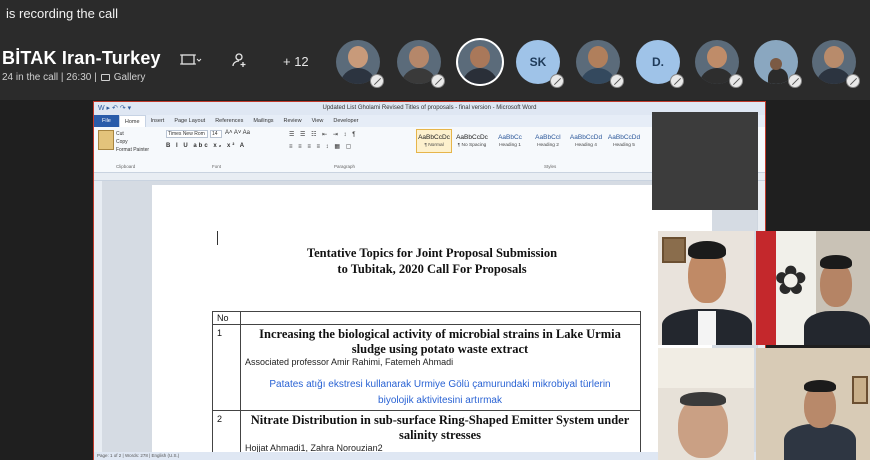  Describe the element at coordinates (586, 141) in the screenshot. I see `style-heading-4: AaBbCcDd Heading 4` at that location.